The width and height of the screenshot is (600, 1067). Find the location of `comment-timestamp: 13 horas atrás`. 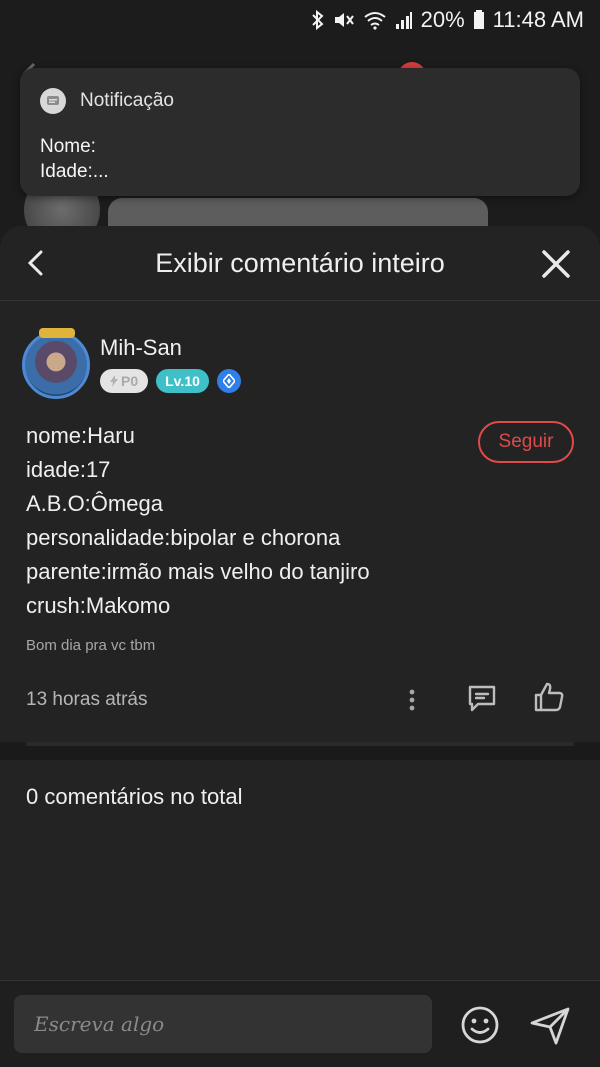

comment-timestamp: 13 horas atrás is located at coordinates (87, 699).